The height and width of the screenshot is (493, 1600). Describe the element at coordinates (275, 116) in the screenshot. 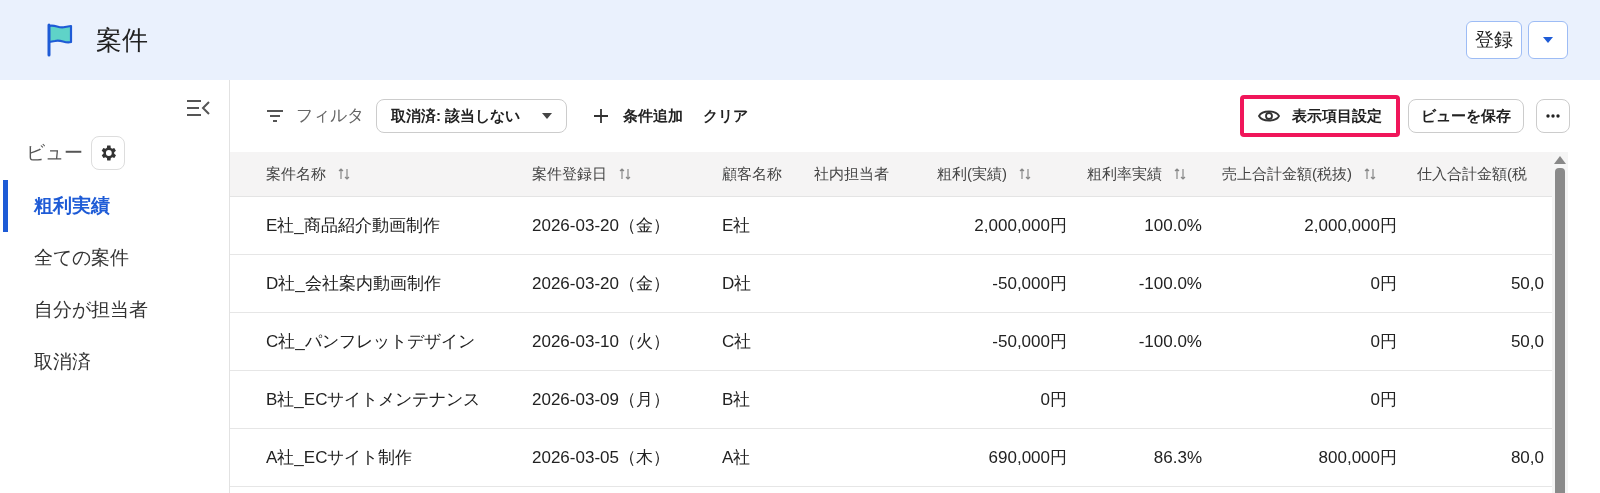

I see `filter-icon` at that location.